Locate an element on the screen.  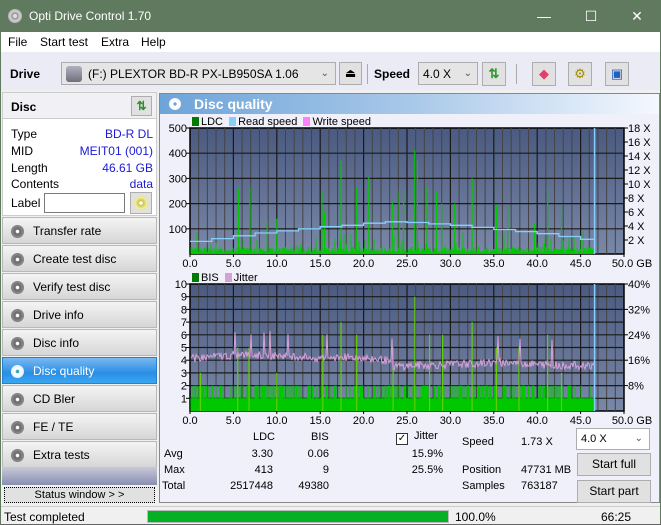
nav-item-label: FE / TE is located at coordinates (53, 427).